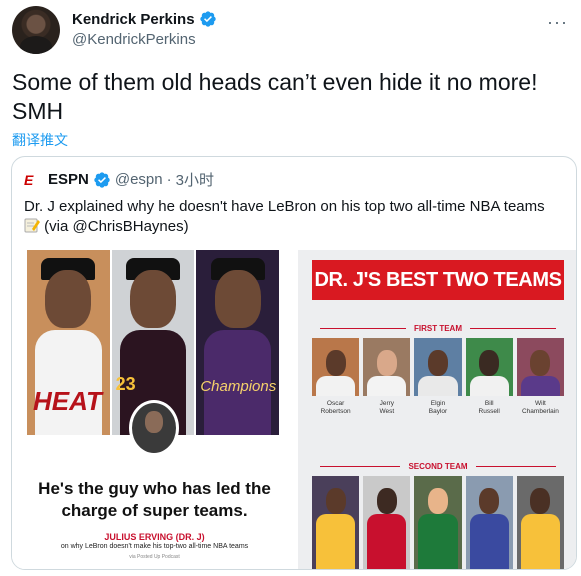  Describe the element at coordinates (67, 401) in the screenshot. I see `photo-label: HEAT` at that location.